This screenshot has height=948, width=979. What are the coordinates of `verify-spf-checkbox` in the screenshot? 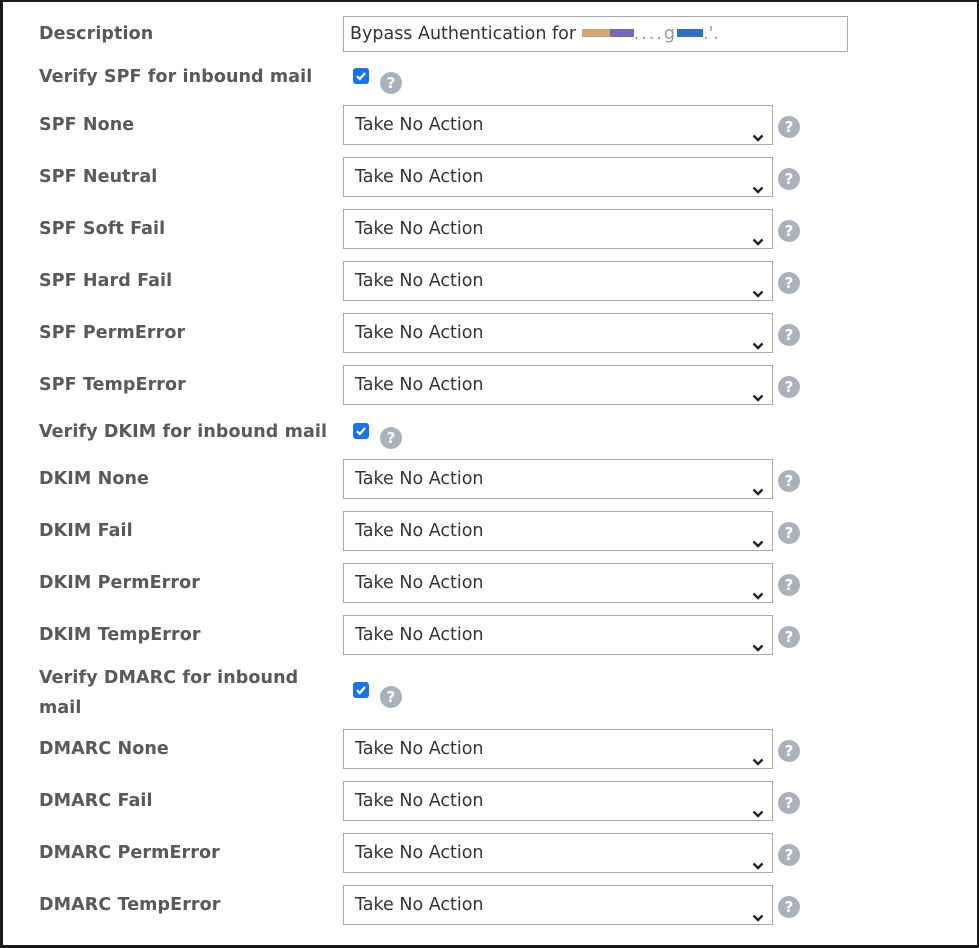 It's located at (361, 76).